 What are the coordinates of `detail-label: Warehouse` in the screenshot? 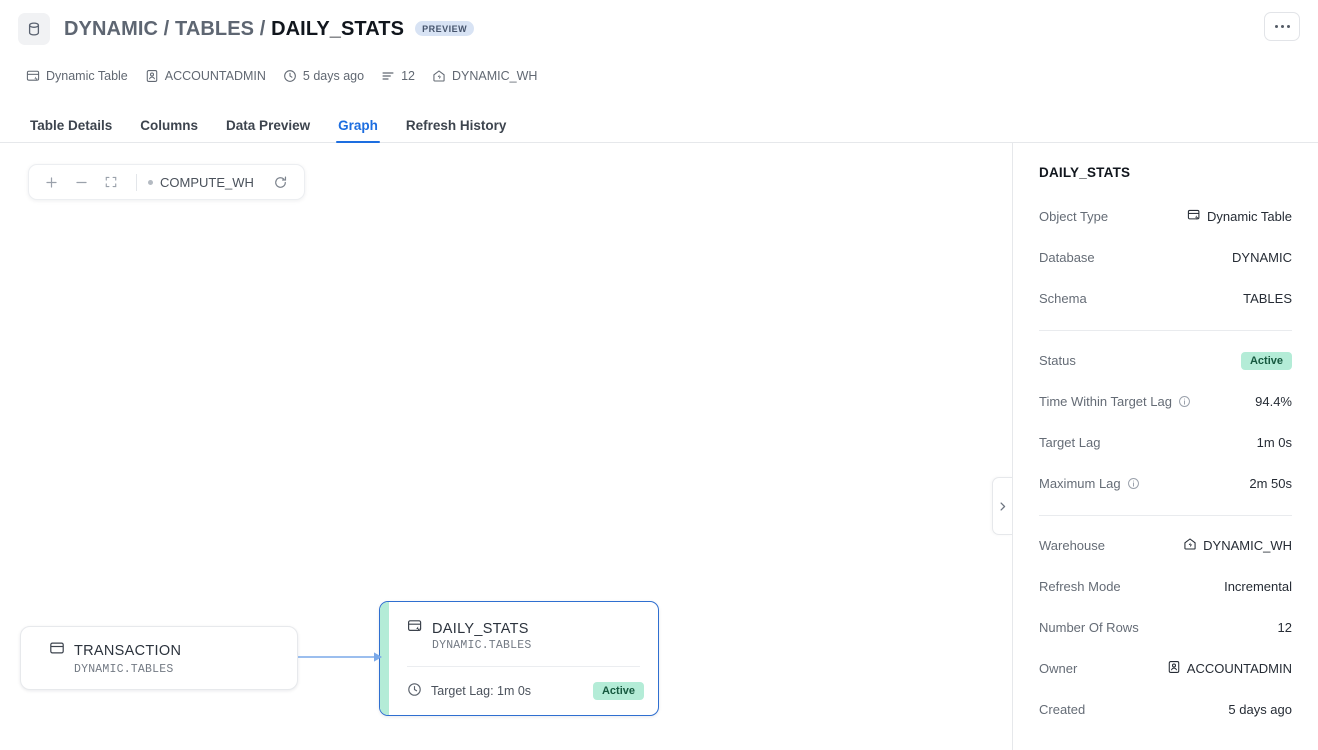 It's located at (1072, 545).